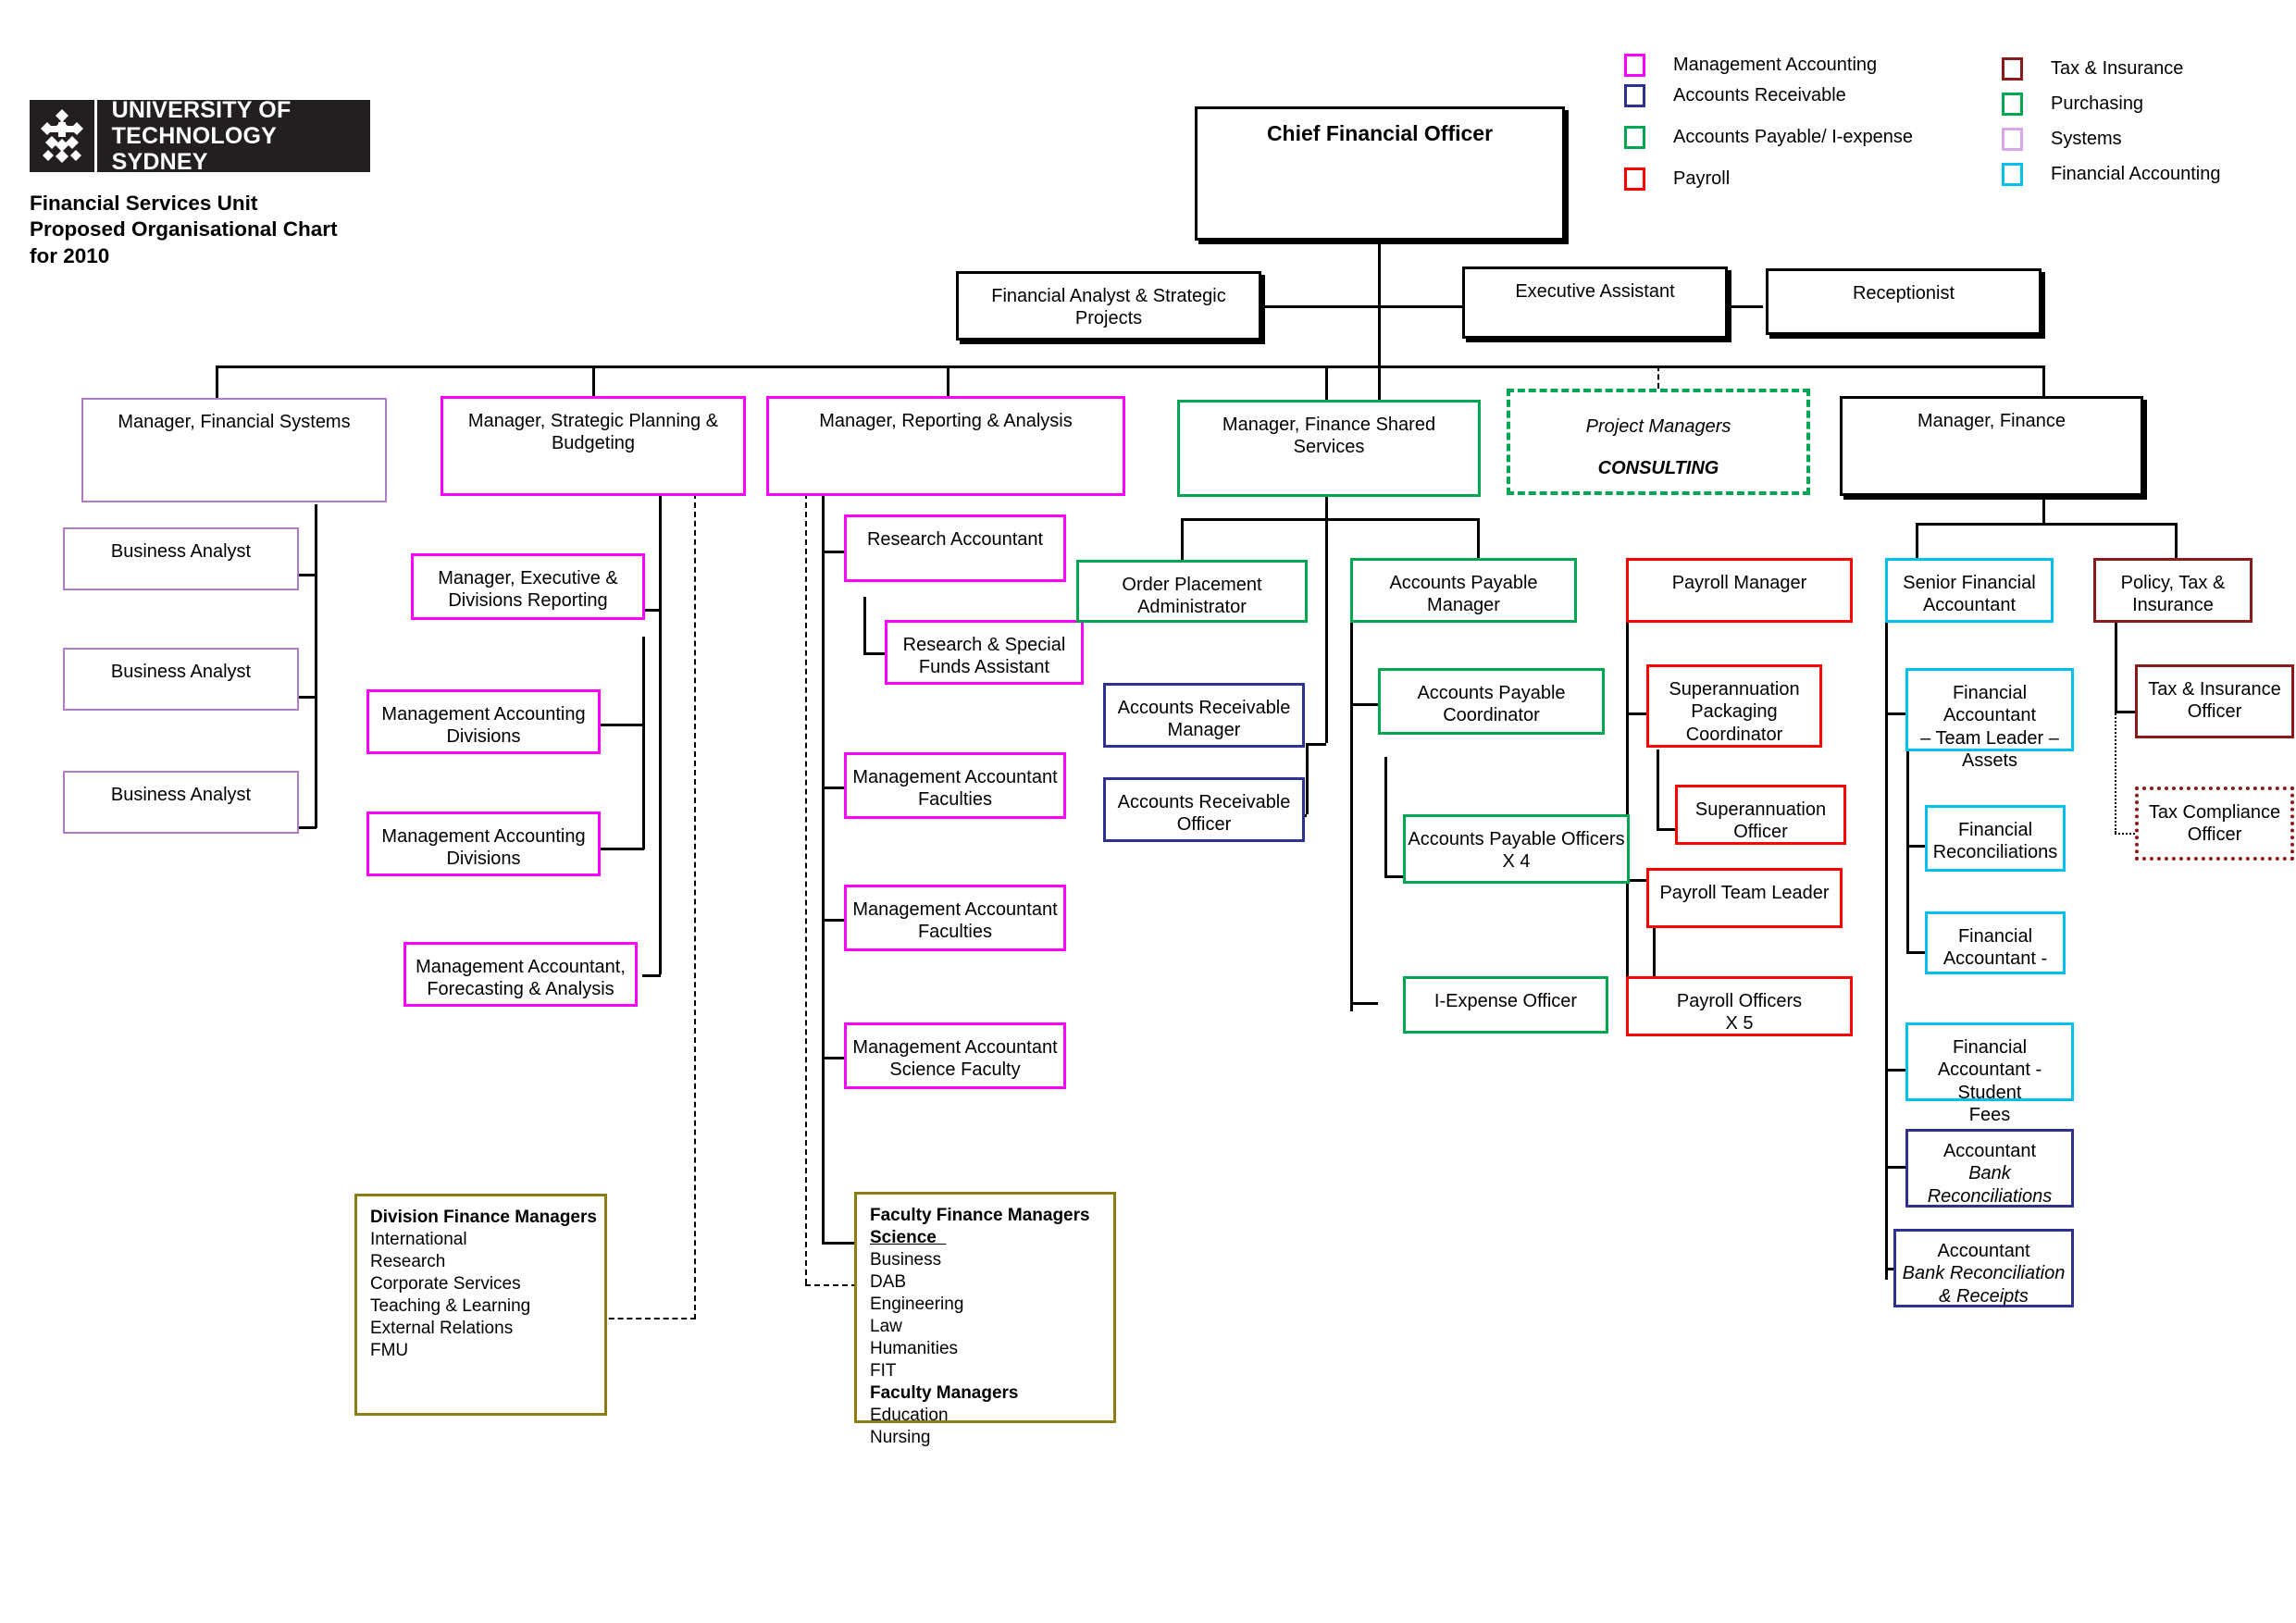 The width and height of the screenshot is (2296, 1623). I want to click on node-accounts-payable-manager: Accounts Payable Manager, so click(1464, 590).